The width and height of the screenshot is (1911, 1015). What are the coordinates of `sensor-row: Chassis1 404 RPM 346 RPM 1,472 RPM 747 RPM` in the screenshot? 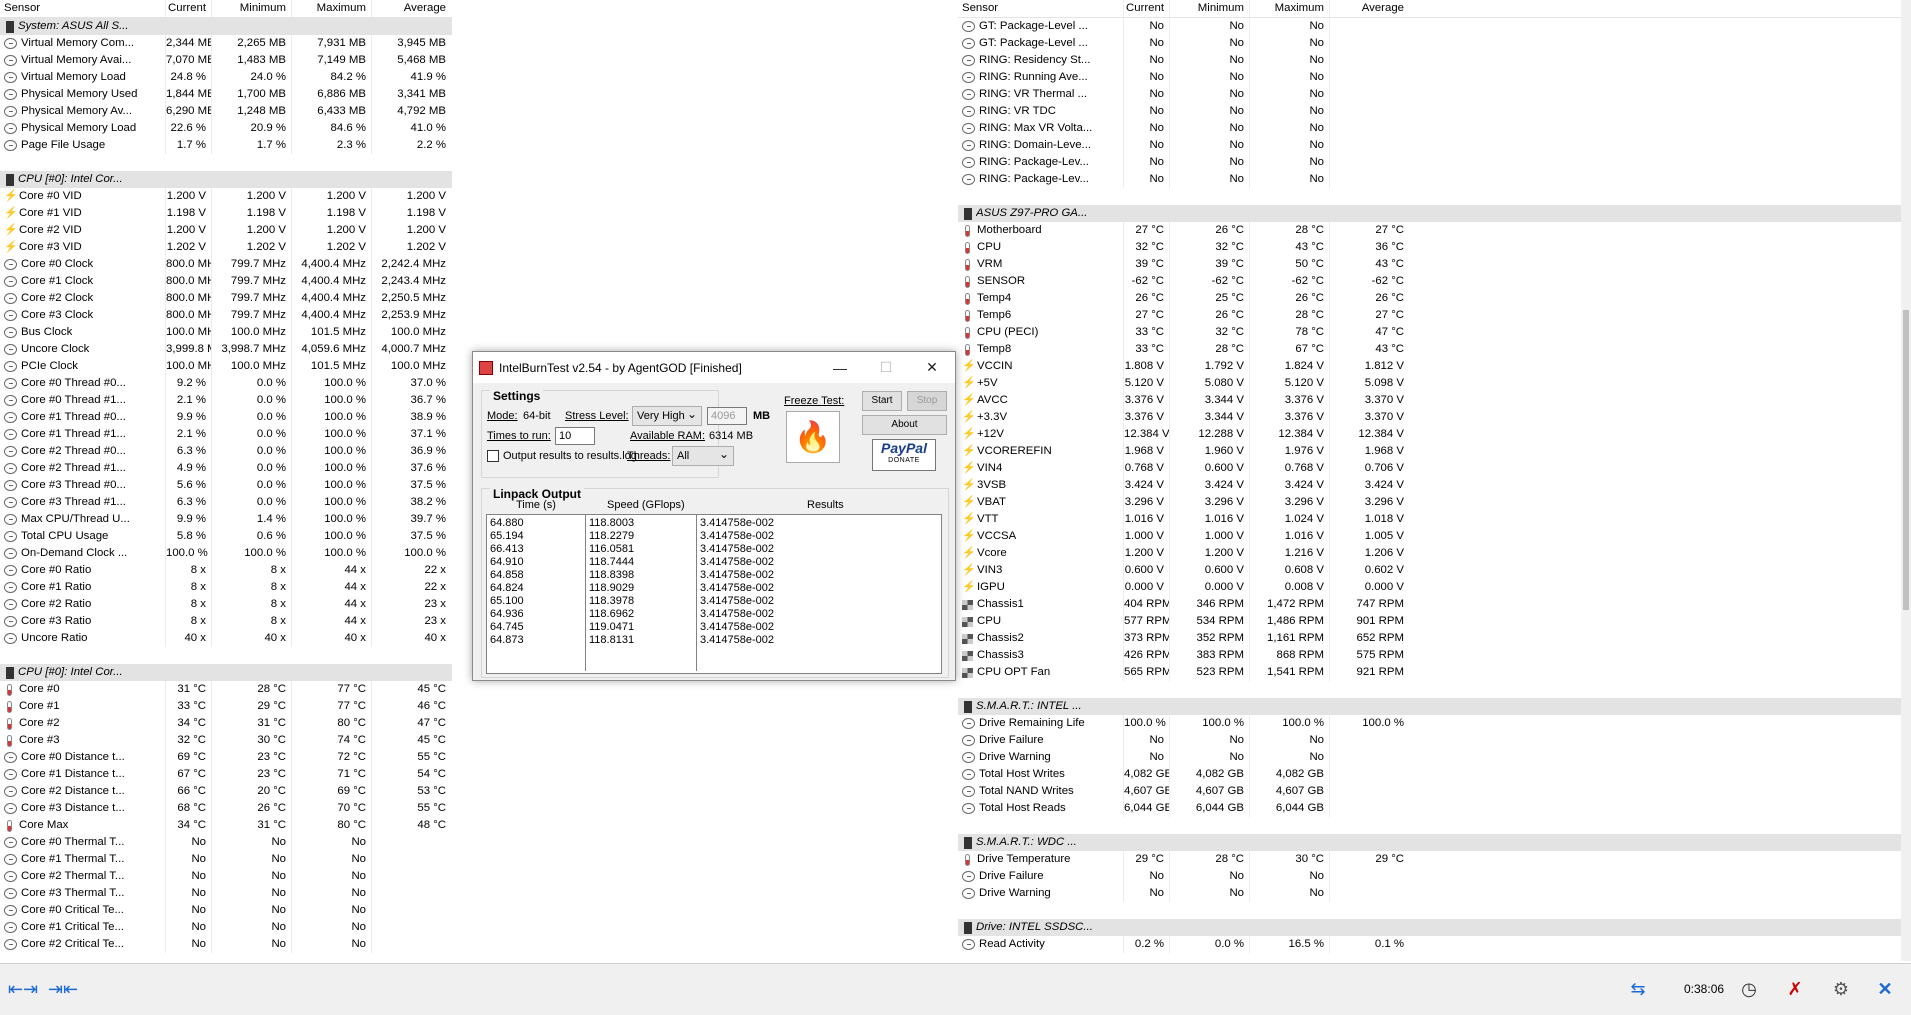 It's located at (1434, 604).